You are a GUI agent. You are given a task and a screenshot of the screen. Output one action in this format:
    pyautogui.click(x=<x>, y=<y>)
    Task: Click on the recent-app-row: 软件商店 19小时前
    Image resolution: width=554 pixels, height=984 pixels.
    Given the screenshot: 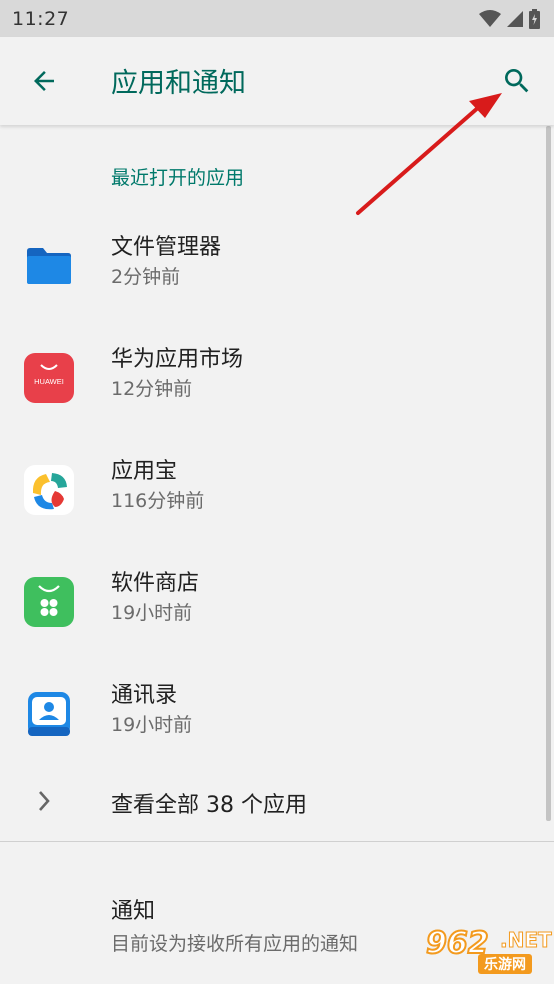 What is the action you would take?
    pyautogui.click(x=270, y=613)
    